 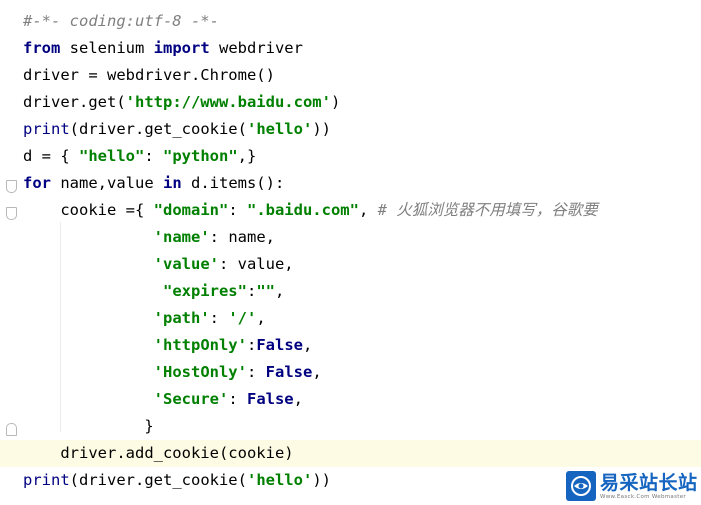 I want to click on code-token: selenium, so click(x=107, y=48).